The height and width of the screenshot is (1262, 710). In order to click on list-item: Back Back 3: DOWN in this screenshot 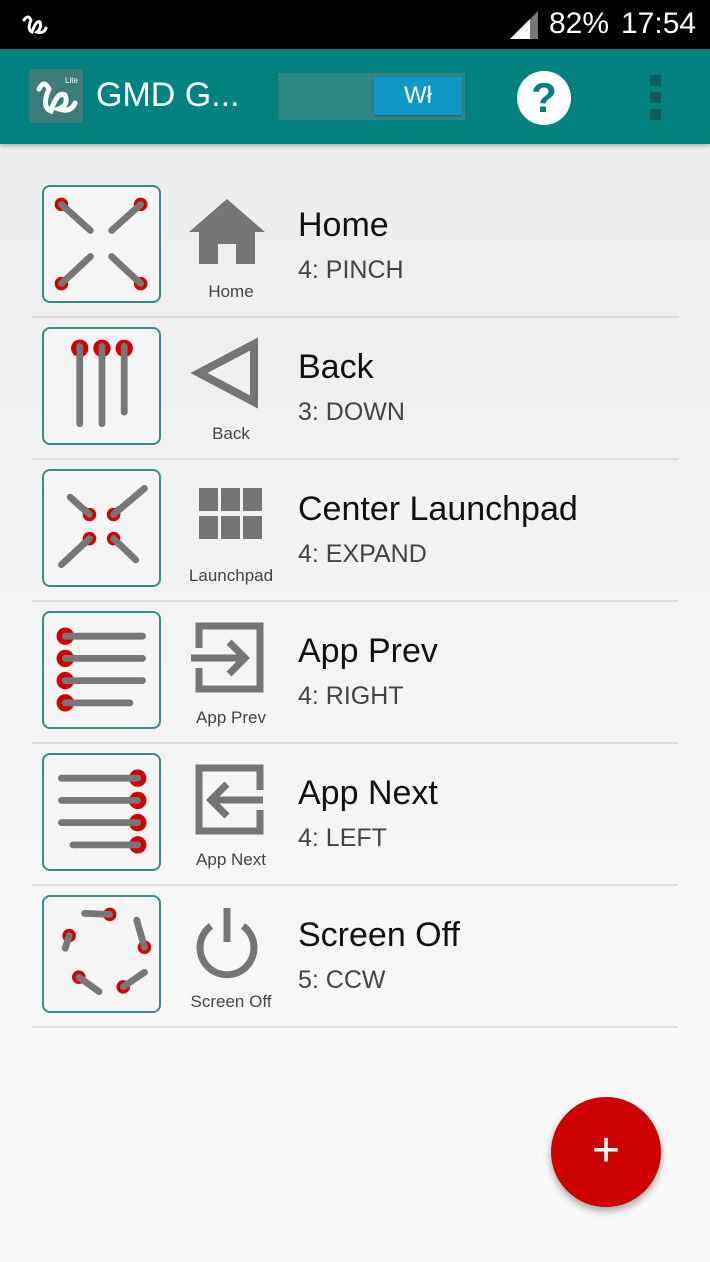, I will do `click(355, 389)`.